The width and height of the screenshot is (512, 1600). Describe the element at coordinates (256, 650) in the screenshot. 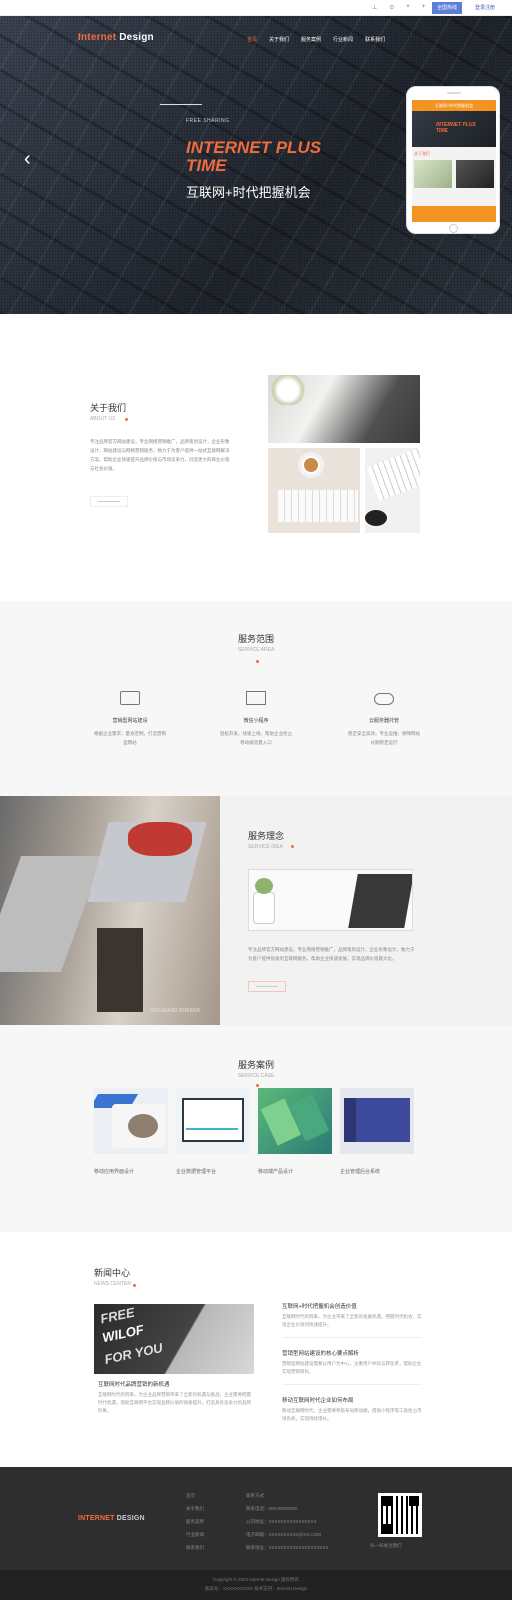

I see `service-subtitle: SERVICE AREA` at that location.